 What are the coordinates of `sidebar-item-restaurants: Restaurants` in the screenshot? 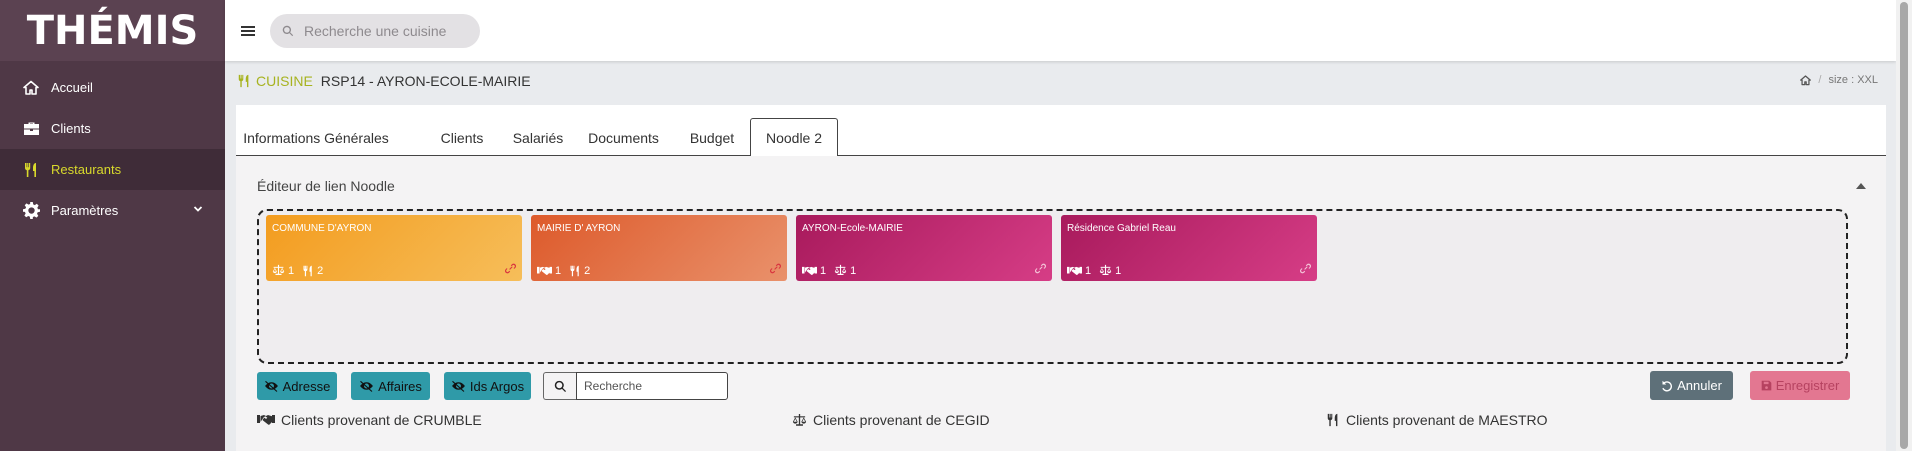 It's located at (112, 169).